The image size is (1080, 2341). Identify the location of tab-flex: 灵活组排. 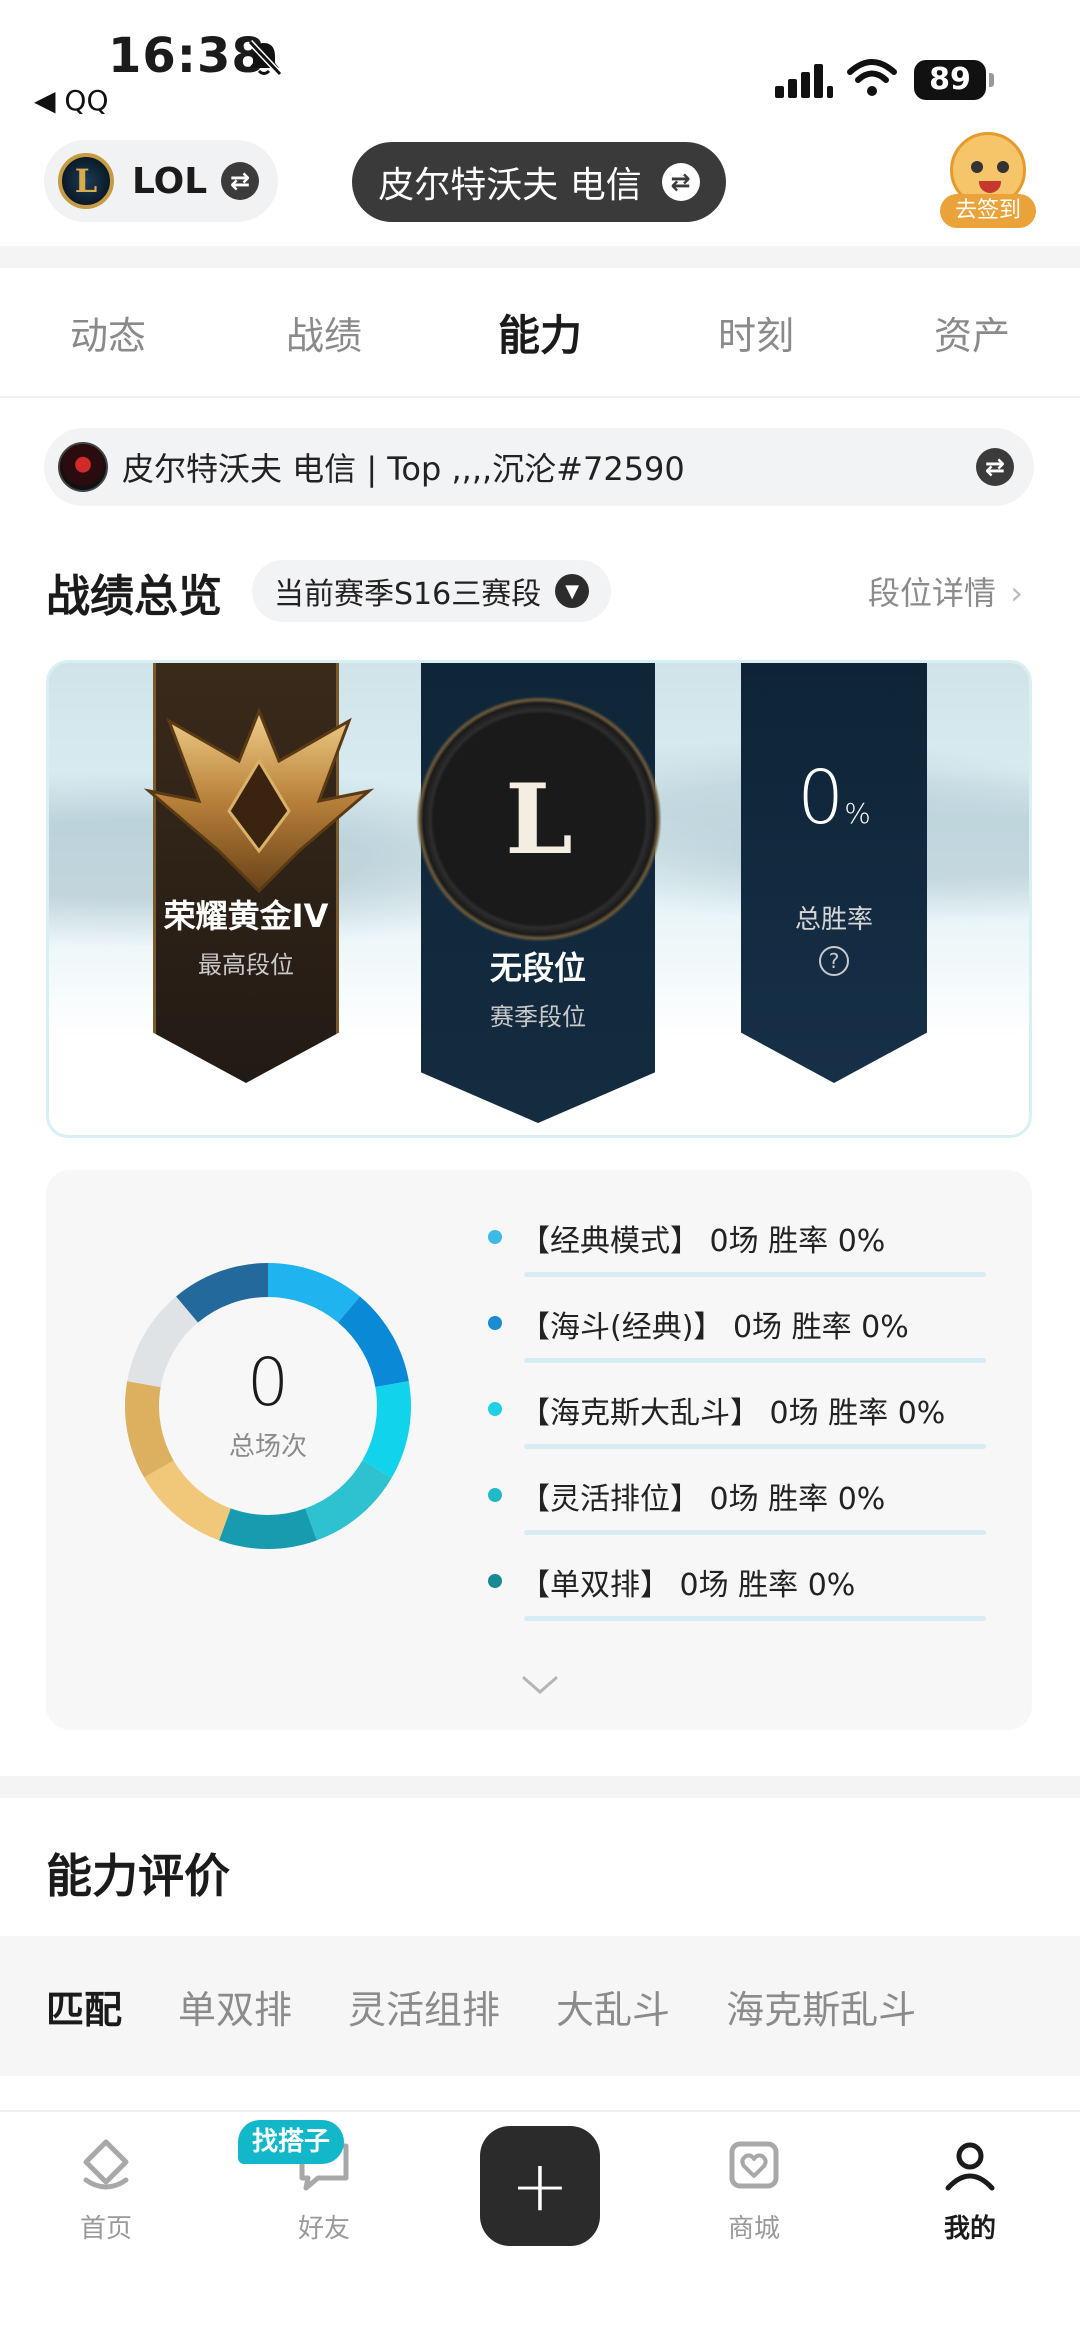
(424, 2006).